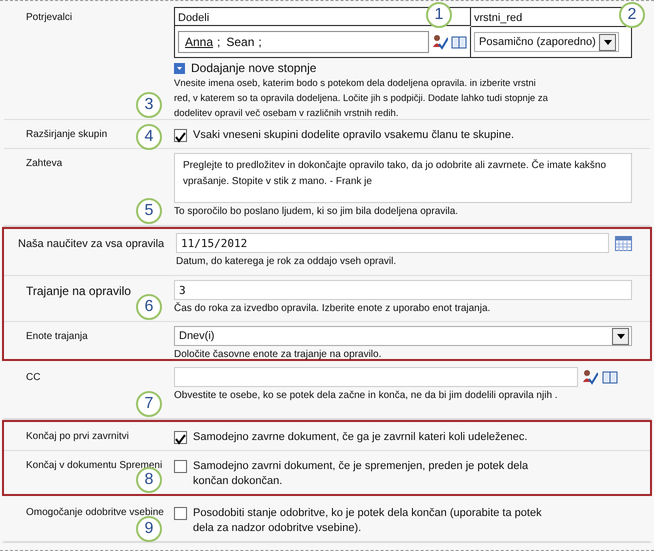 The image size is (654, 551). I want to click on field-description: Čas do roka za izvedbo opravila. Izberite enote z uporabo enot trajanja., so click(333, 308).